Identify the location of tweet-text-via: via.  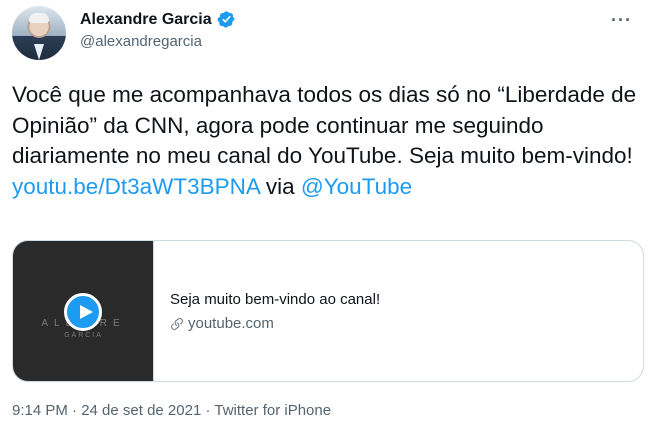
(280, 186).